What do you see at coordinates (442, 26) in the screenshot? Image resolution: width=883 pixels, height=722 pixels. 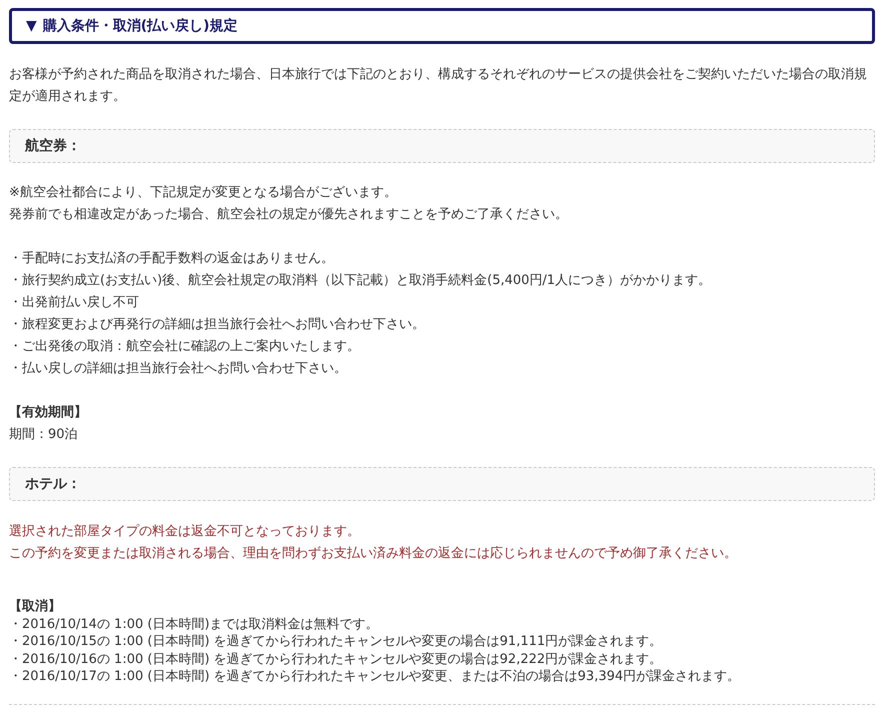 I see `section-header: ▼ 購入条件・取消(払い戻し)規定` at bounding box center [442, 26].